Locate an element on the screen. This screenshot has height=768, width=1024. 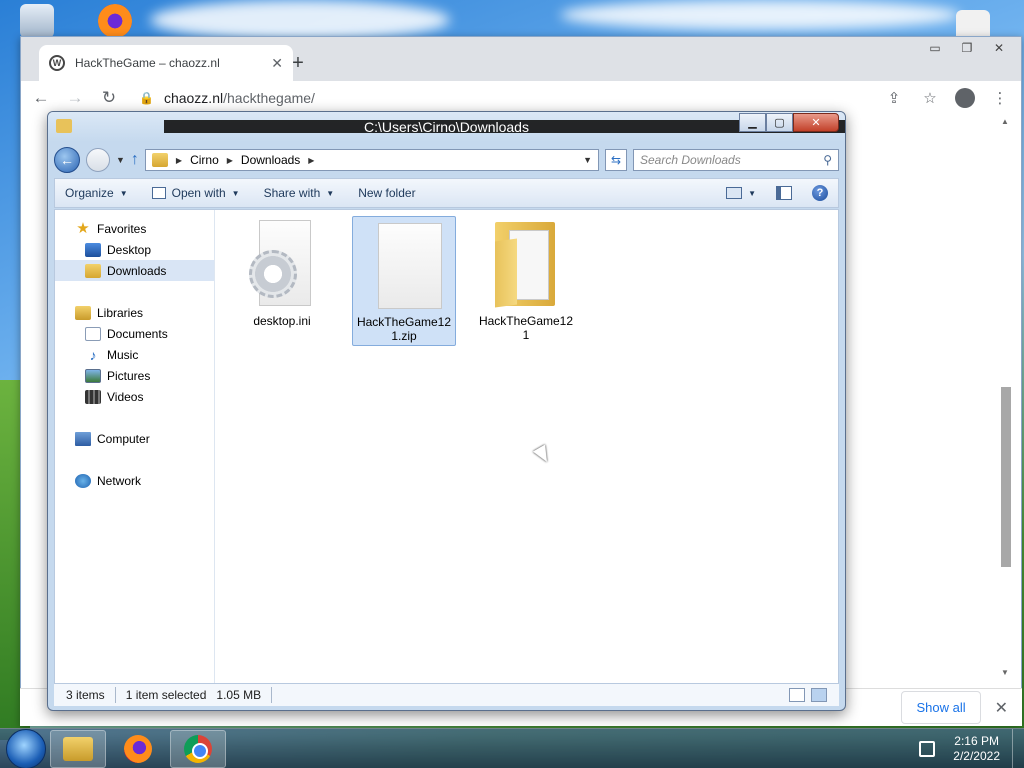
address-bar: 🔒 chaozz.nl/hackthegame/ is located at coordinates (501, 98).